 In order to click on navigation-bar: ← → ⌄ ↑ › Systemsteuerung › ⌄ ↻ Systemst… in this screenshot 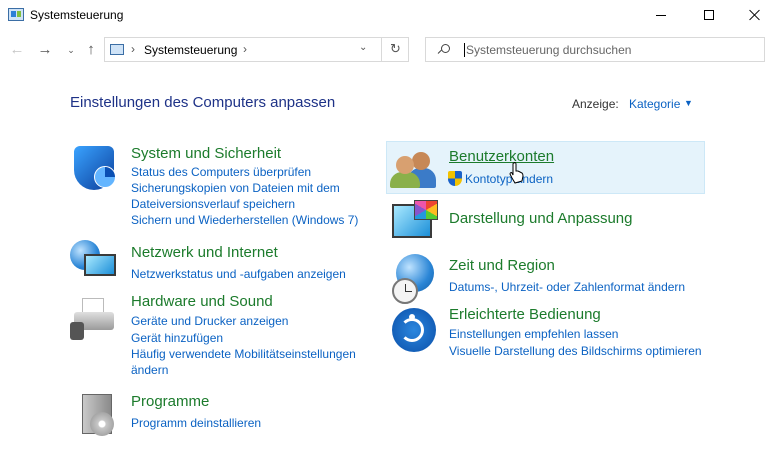, I will do `click(387, 50)`.